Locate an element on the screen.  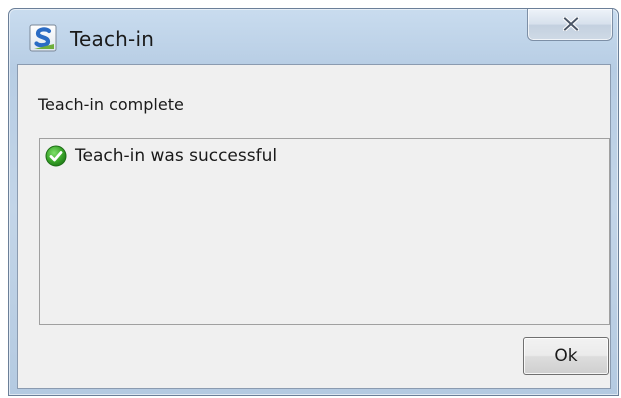
window-title: Teach-in is located at coordinates (112, 39).